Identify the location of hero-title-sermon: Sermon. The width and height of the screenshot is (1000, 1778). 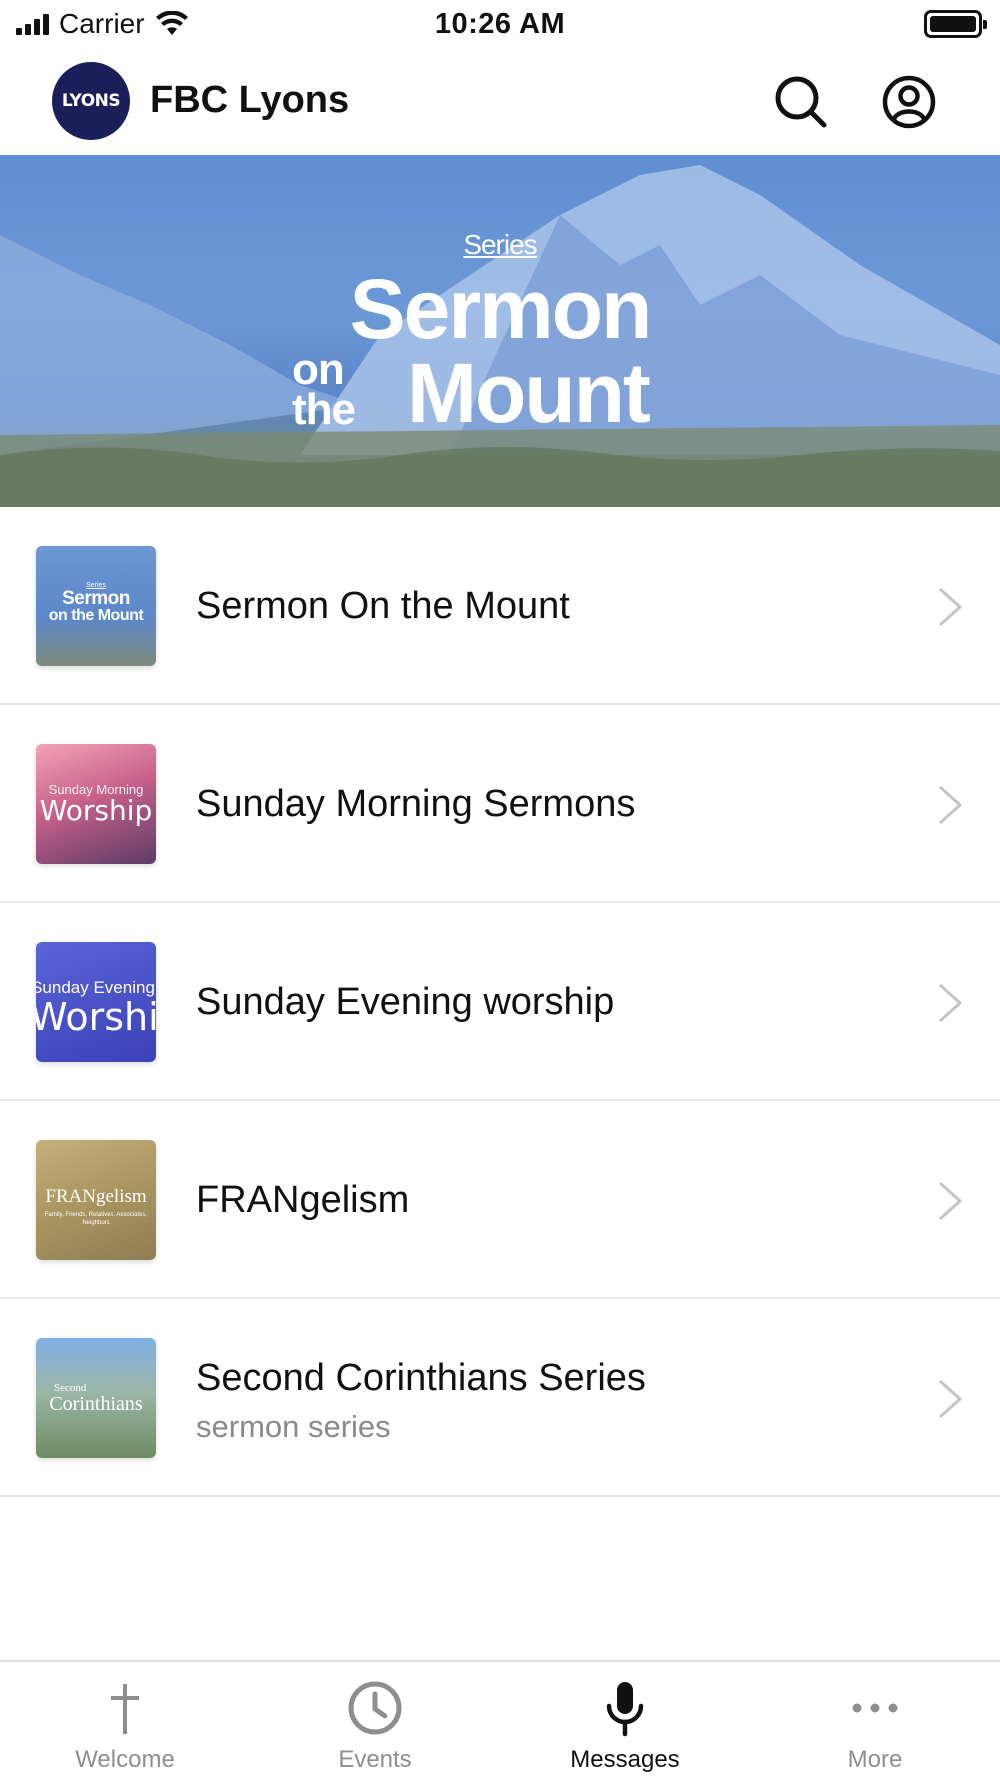
(501, 309).